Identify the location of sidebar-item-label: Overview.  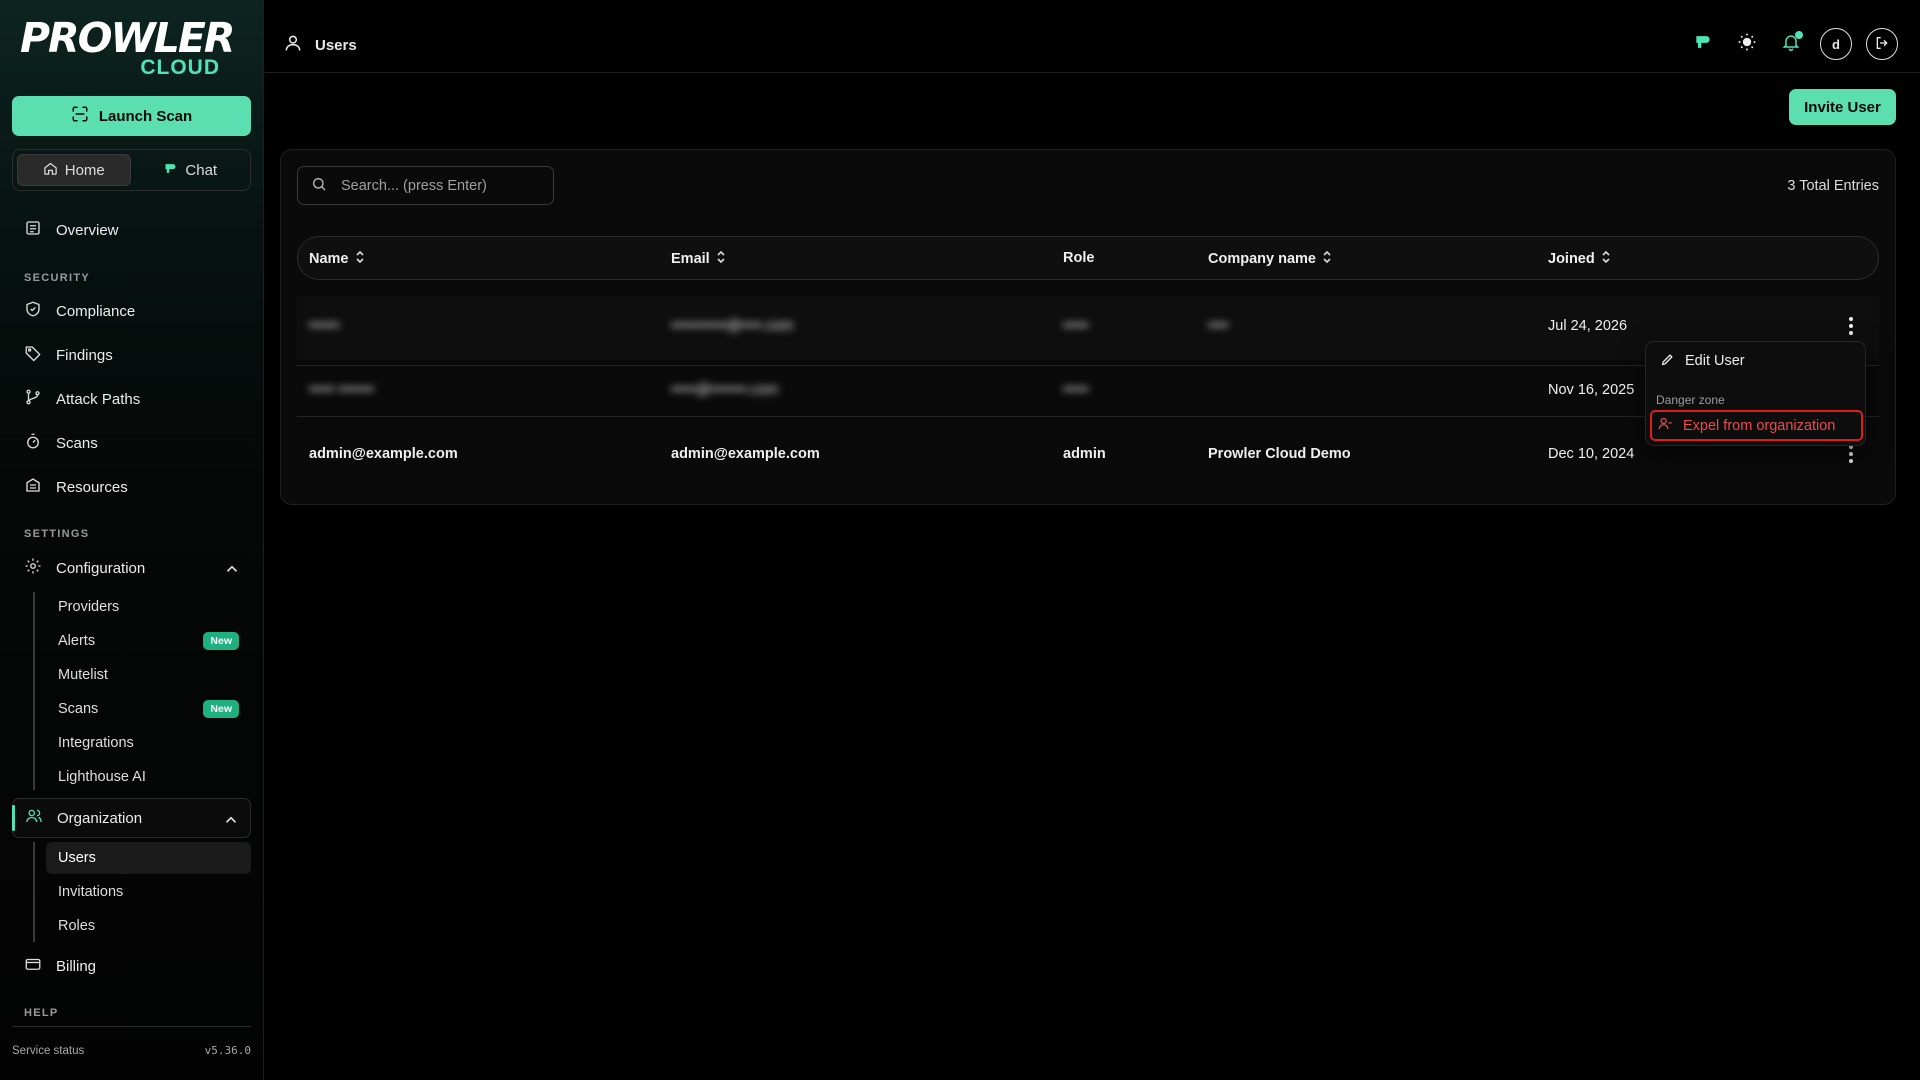
(87, 230).